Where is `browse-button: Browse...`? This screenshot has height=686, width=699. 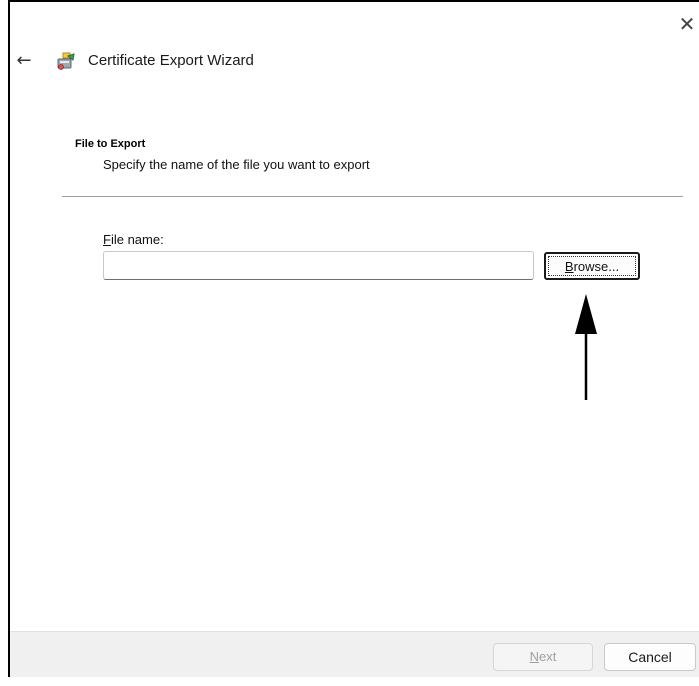 browse-button: Browse... is located at coordinates (592, 266).